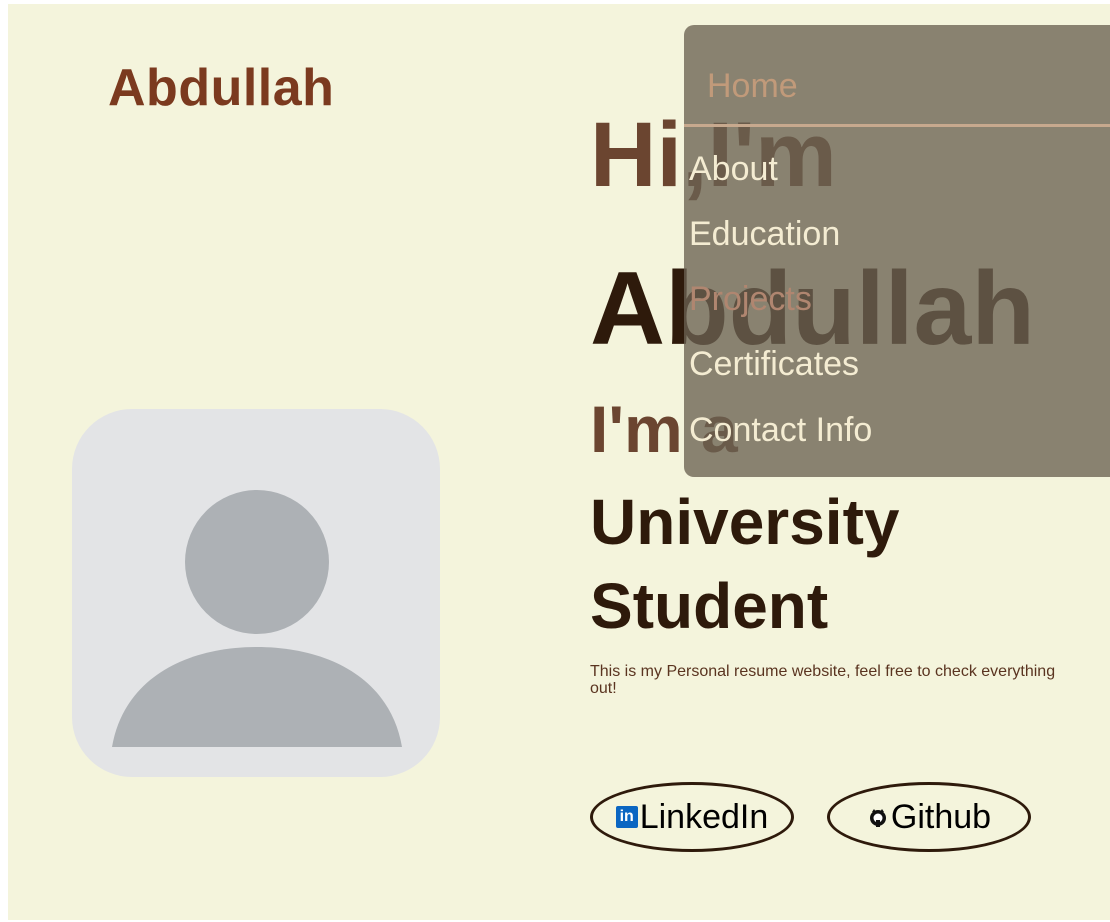 The height and width of the screenshot is (922, 1110). Describe the element at coordinates (257, 618) in the screenshot. I see `user-placeholder-icon` at that location.